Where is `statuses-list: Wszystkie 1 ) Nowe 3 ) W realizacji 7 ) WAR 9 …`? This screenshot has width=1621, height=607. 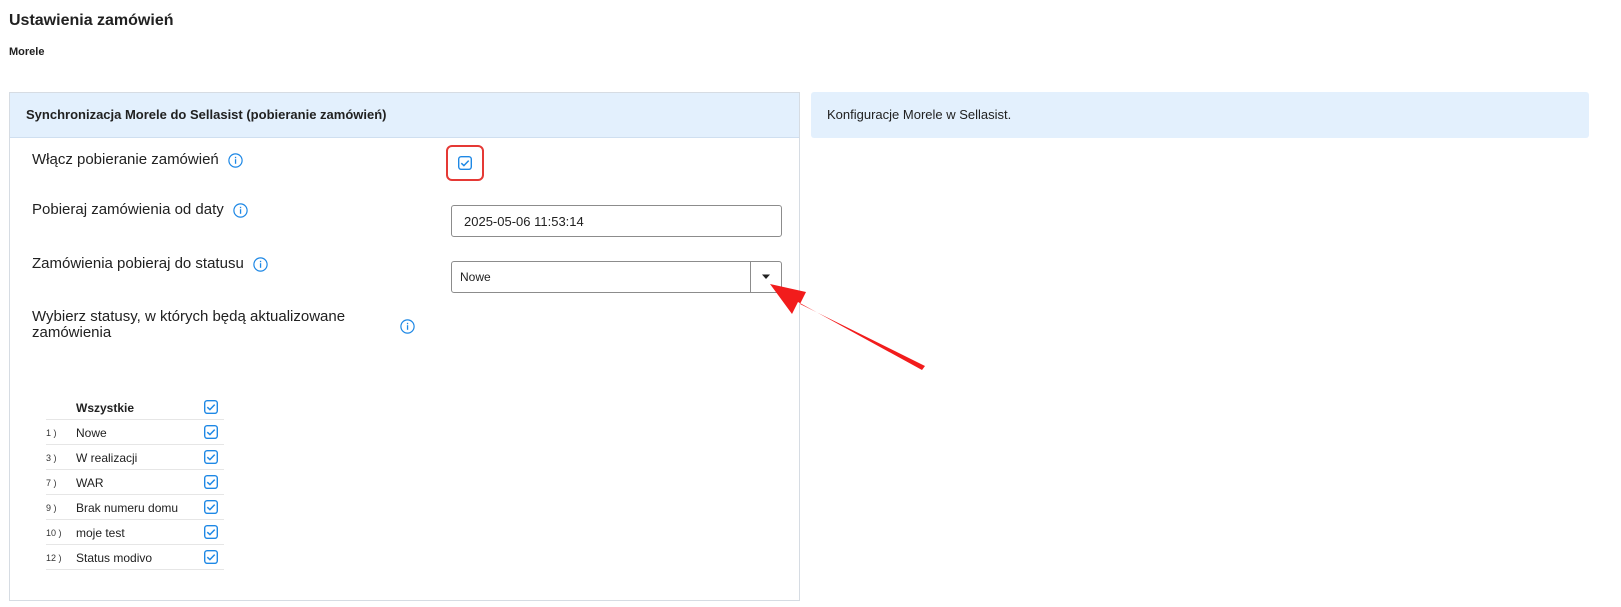
statuses-list: Wszystkie 1 ) Nowe 3 ) W realizacji 7 ) WAR 9 … is located at coordinates (135, 482).